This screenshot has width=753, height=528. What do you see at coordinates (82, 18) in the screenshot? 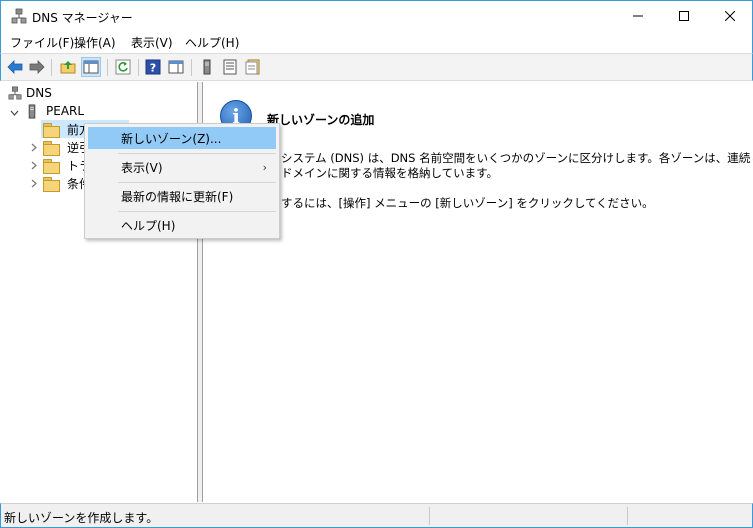
I see `window-title: DNS マネージャー` at bounding box center [82, 18].